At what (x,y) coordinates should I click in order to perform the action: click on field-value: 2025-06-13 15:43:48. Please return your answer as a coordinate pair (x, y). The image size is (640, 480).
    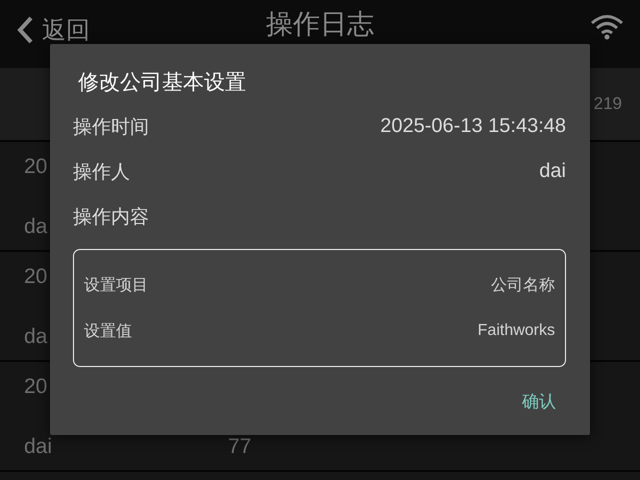
    Looking at the image, I should click on (473, 126).